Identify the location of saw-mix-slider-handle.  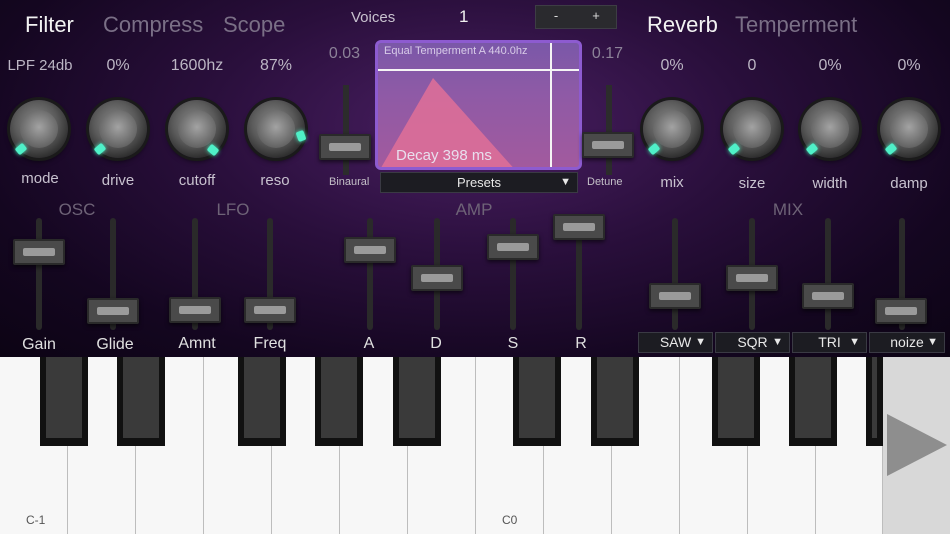
(675, 296).